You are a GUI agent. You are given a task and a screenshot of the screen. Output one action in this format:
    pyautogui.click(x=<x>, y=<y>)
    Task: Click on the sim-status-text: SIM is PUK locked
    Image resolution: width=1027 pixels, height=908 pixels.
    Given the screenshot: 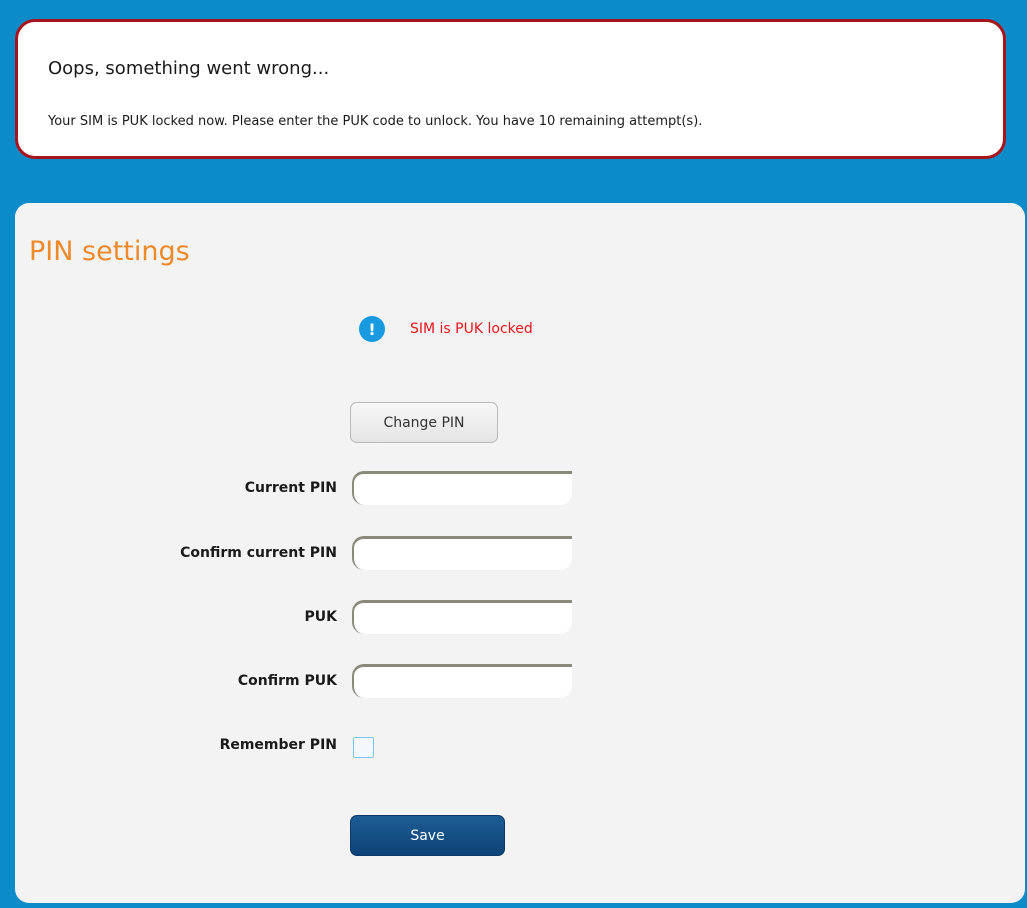 What is the action you would take?
    pyautogui.click(x=471, y=329)
    